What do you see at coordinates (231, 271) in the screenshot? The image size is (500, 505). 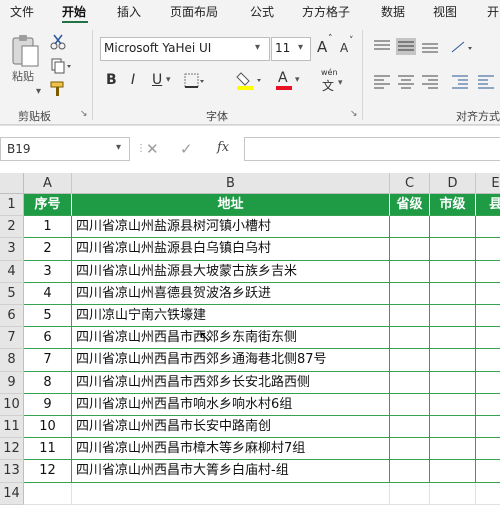 I see `cell-address: 四川省凉山州盐源县大坡蒙古族乡吉米` at bounding box center [231, 271].